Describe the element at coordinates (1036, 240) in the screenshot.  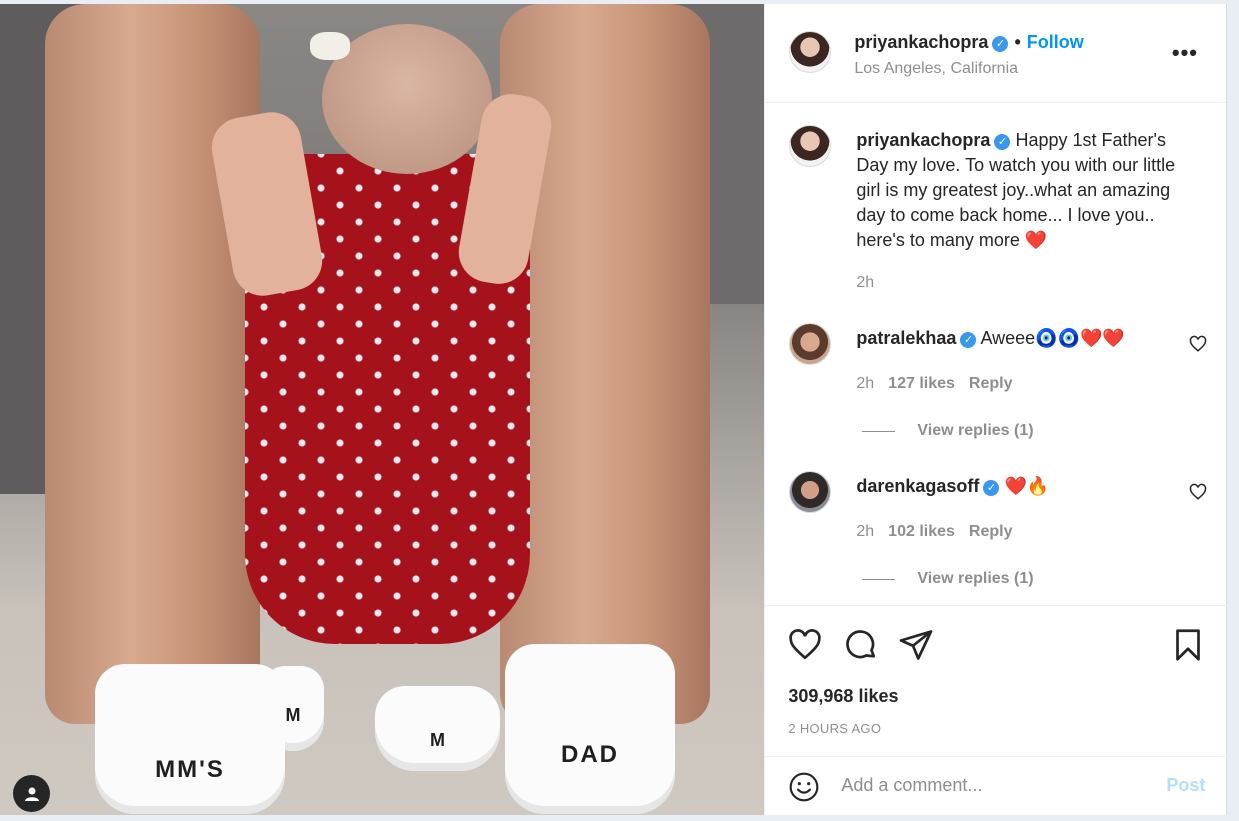
I see `heart-emoji: ❤️` at that location.